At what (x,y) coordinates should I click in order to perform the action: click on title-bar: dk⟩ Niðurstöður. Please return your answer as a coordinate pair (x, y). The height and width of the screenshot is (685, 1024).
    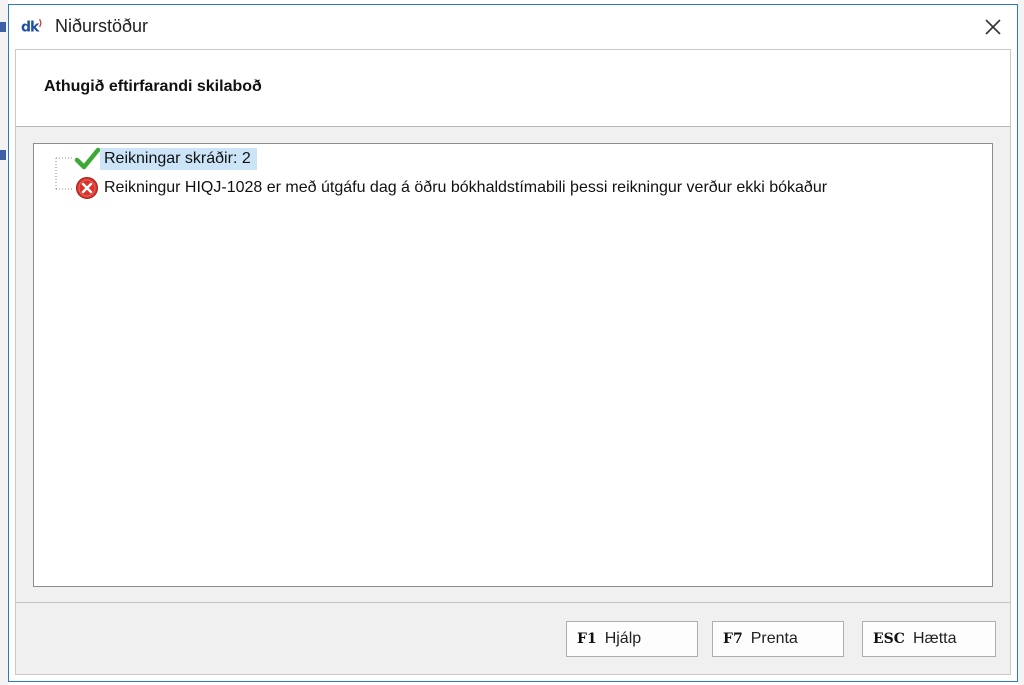
    Looking at the image, I should click on (513, 27).